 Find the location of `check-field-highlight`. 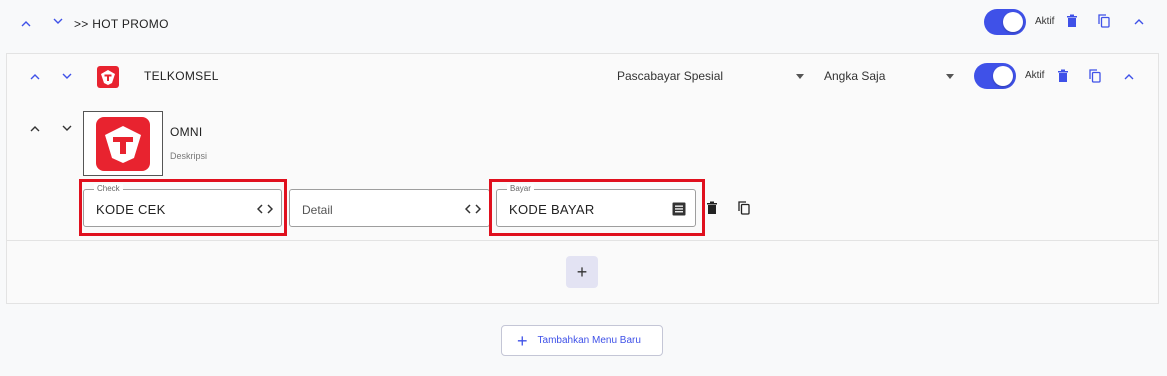

check-field-highlight is located at coordinates (183, 207).